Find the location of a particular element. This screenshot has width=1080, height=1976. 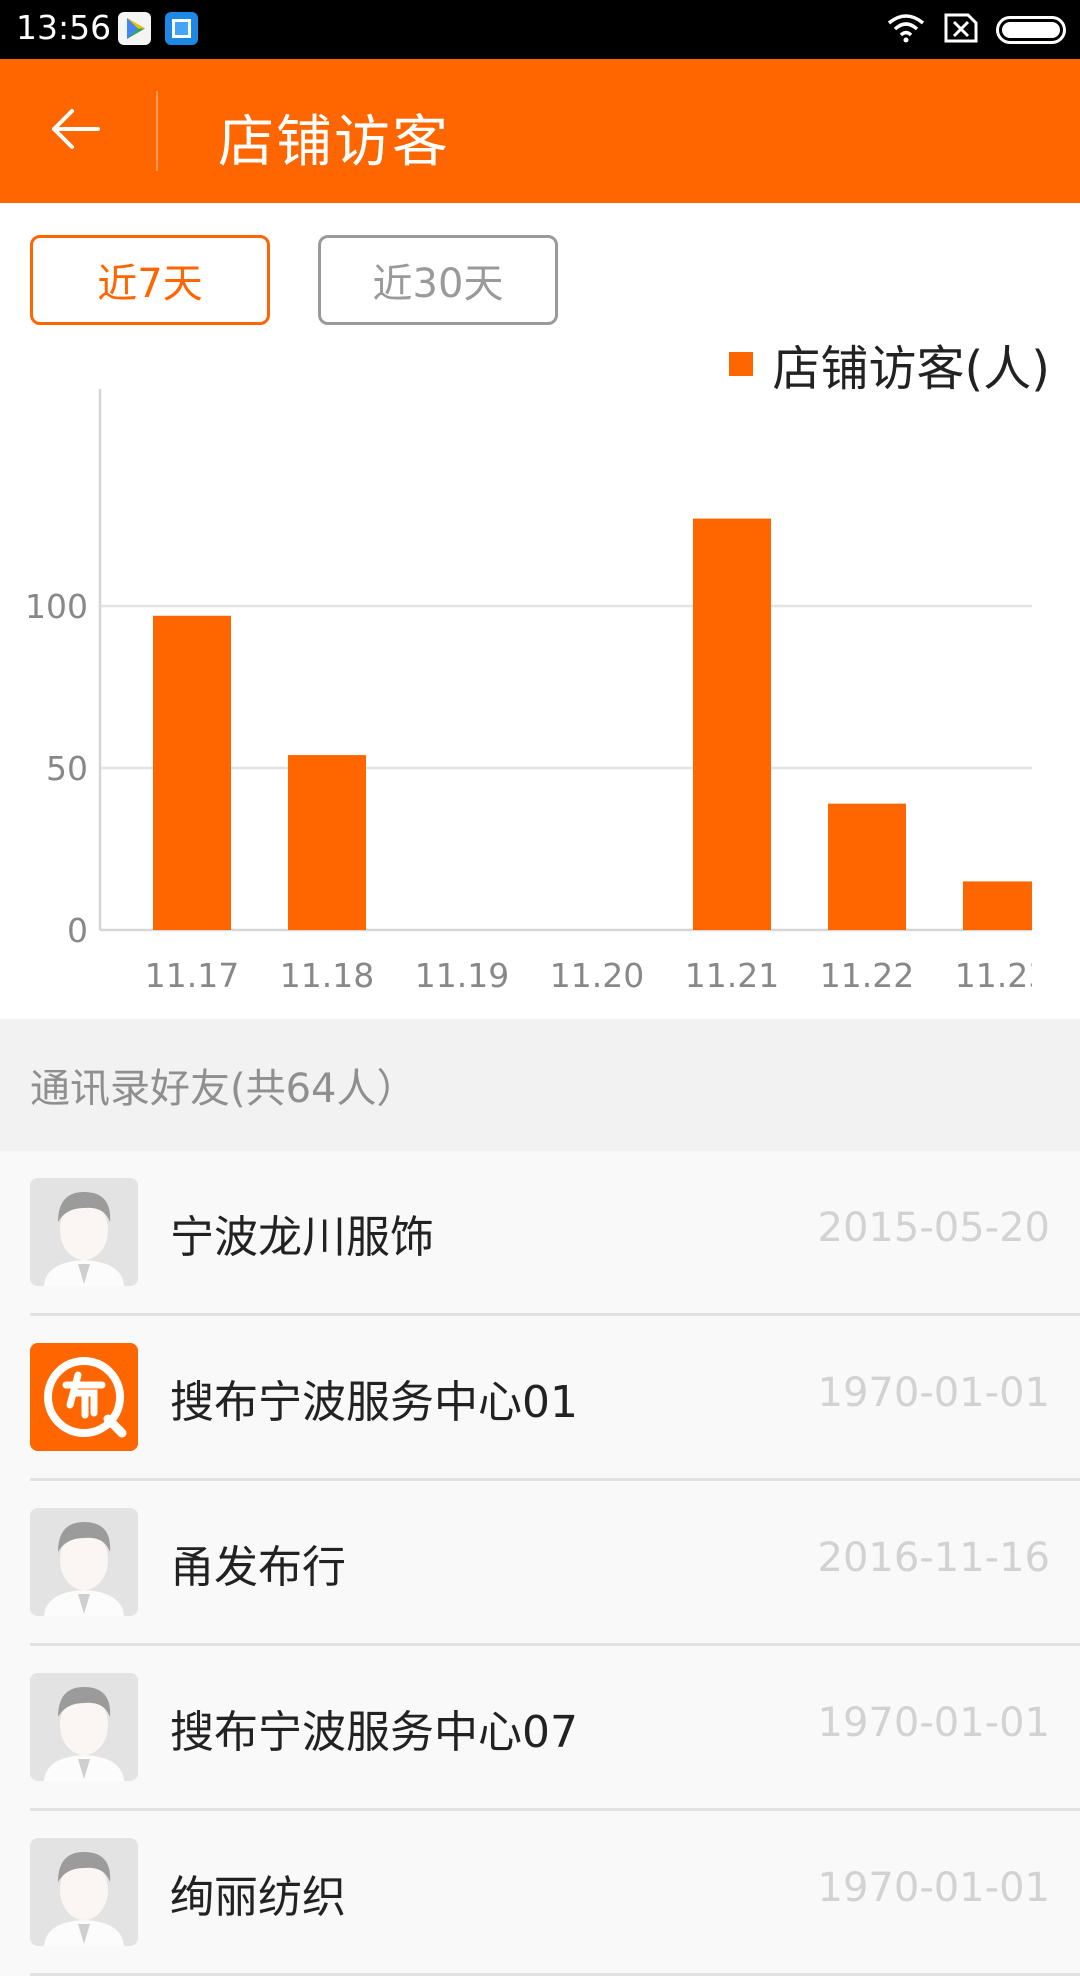

x-tick-label: 11.18 is located at coordinates (327, 975).